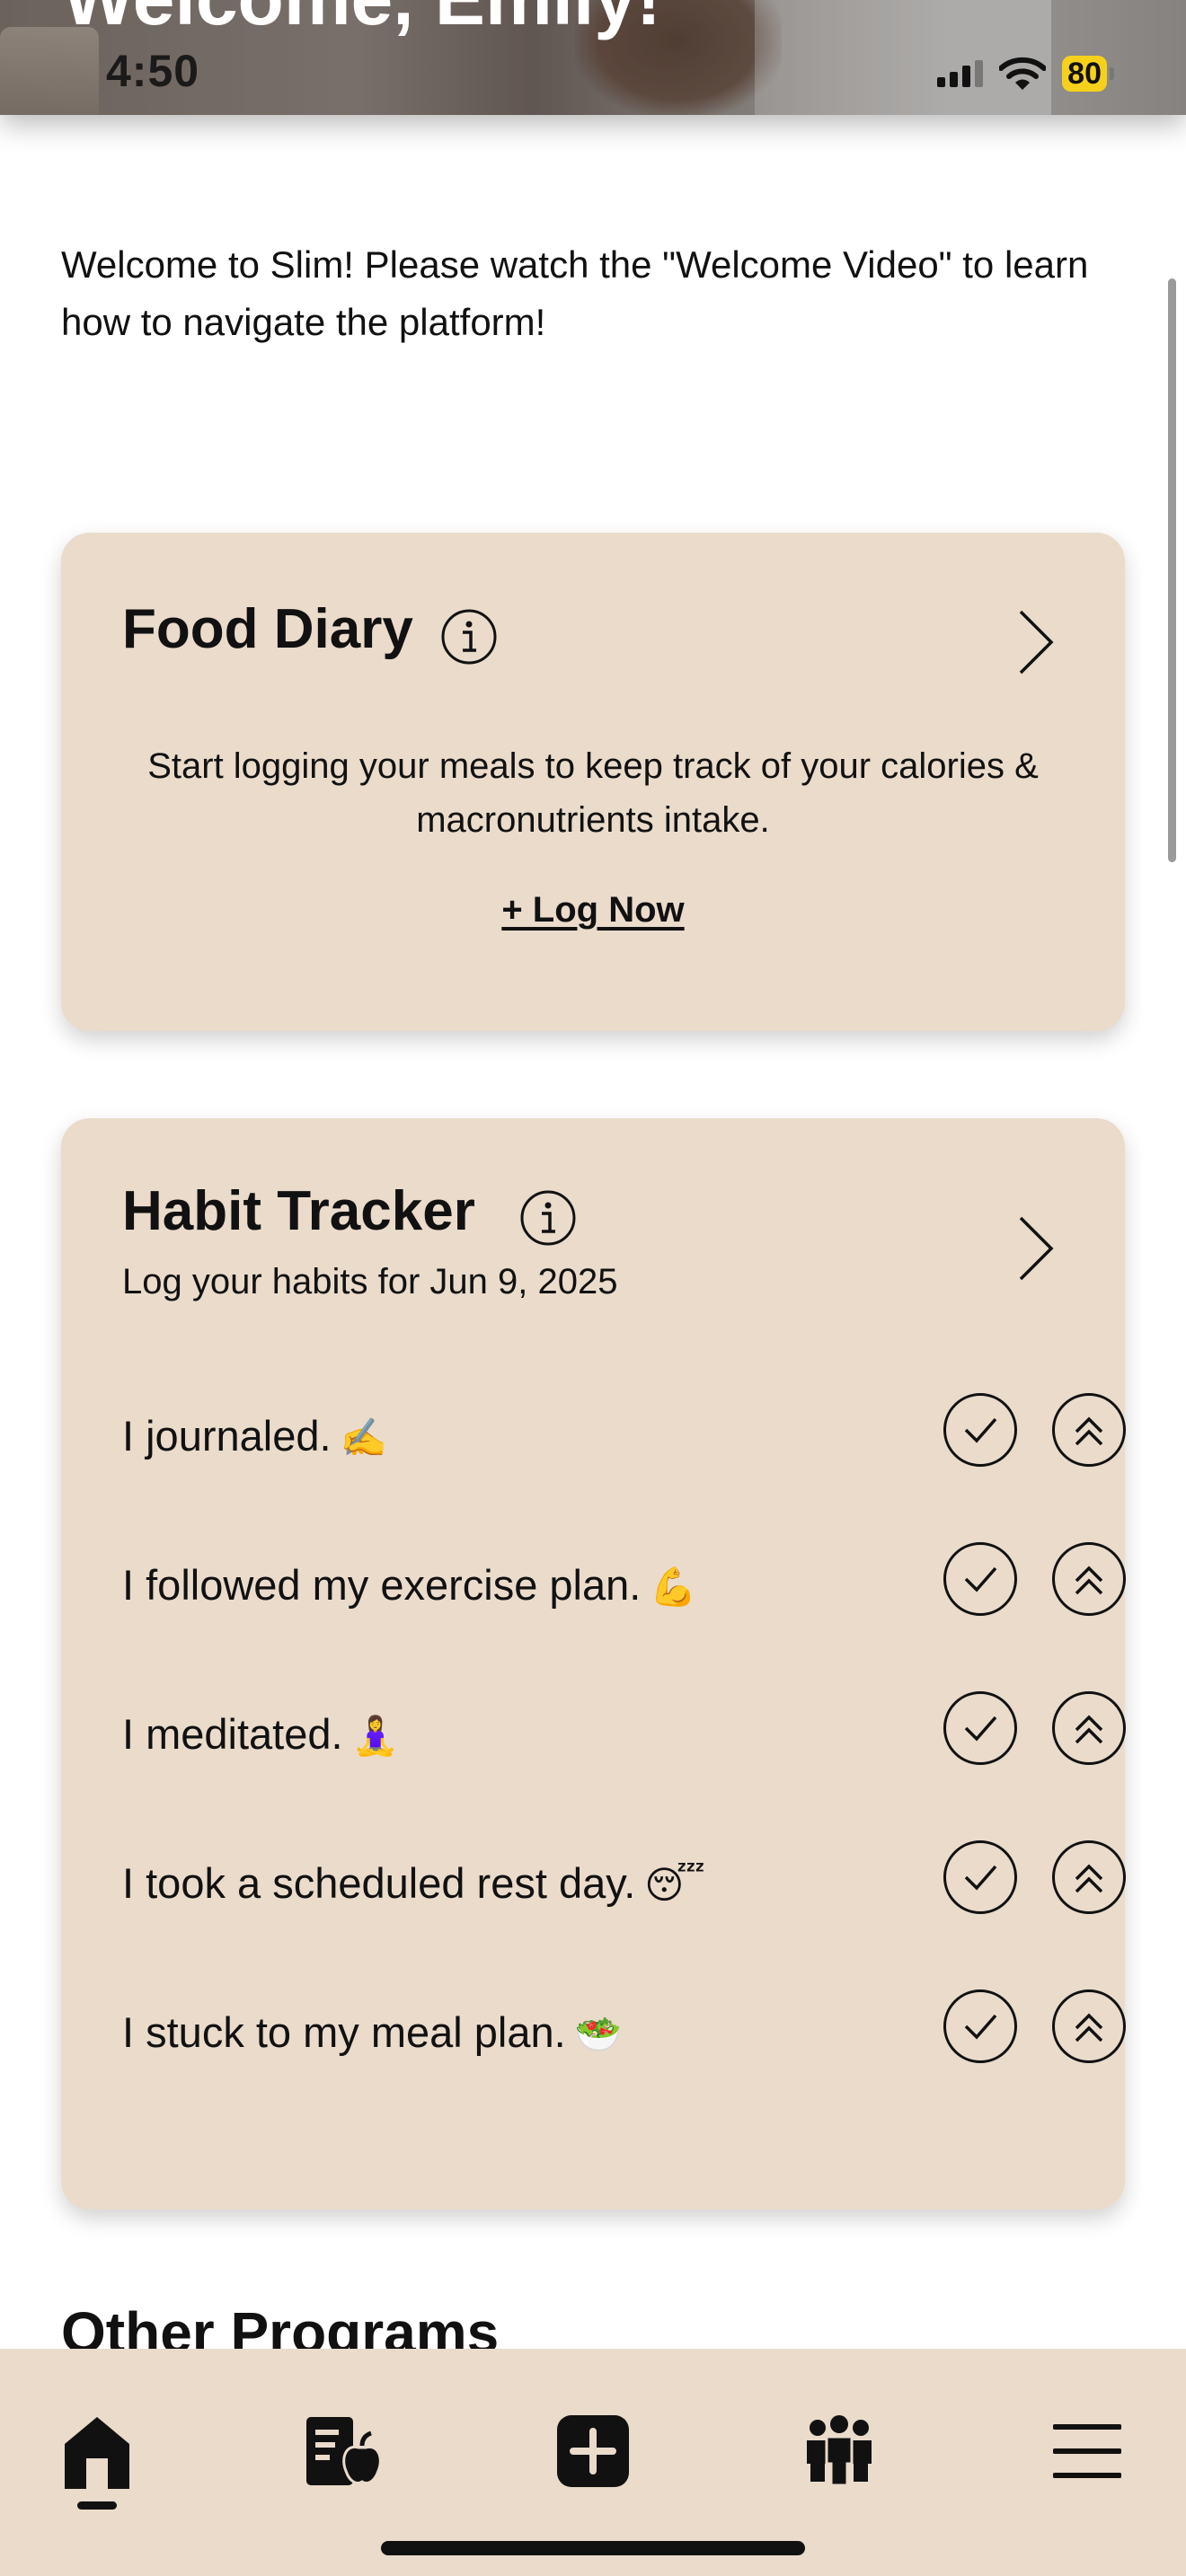 The image size is (1186, 2576). I want to click on home-indicator, so click(593, 2548).